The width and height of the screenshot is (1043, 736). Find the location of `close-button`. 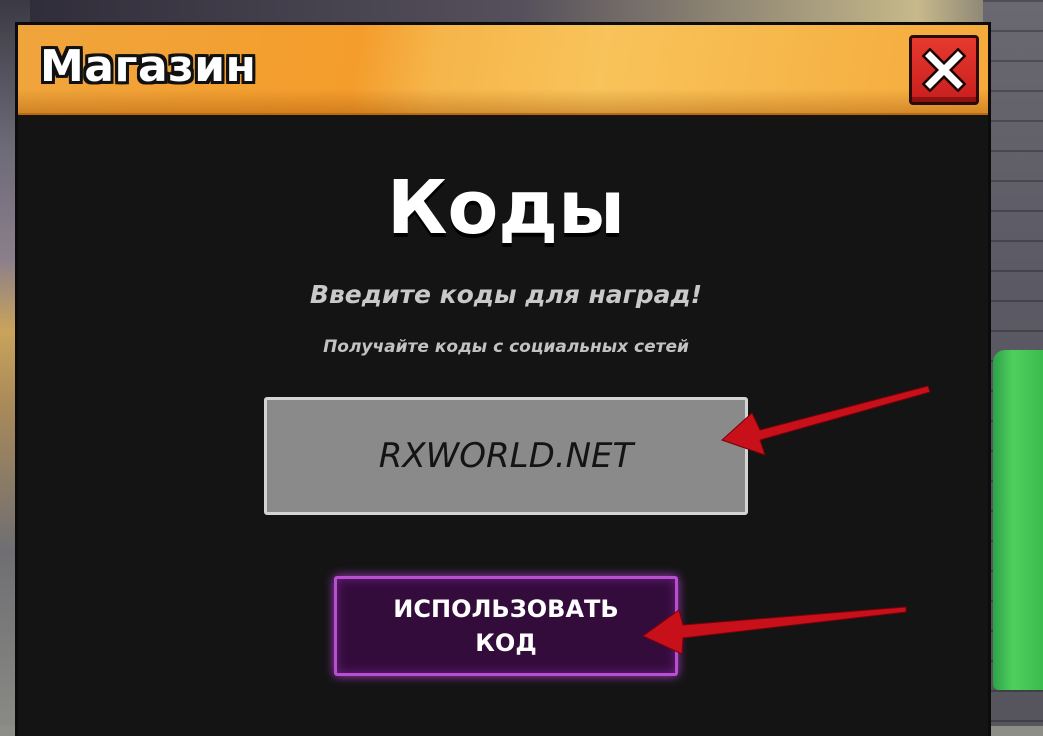

close-button is located at coordinates (944, 70).